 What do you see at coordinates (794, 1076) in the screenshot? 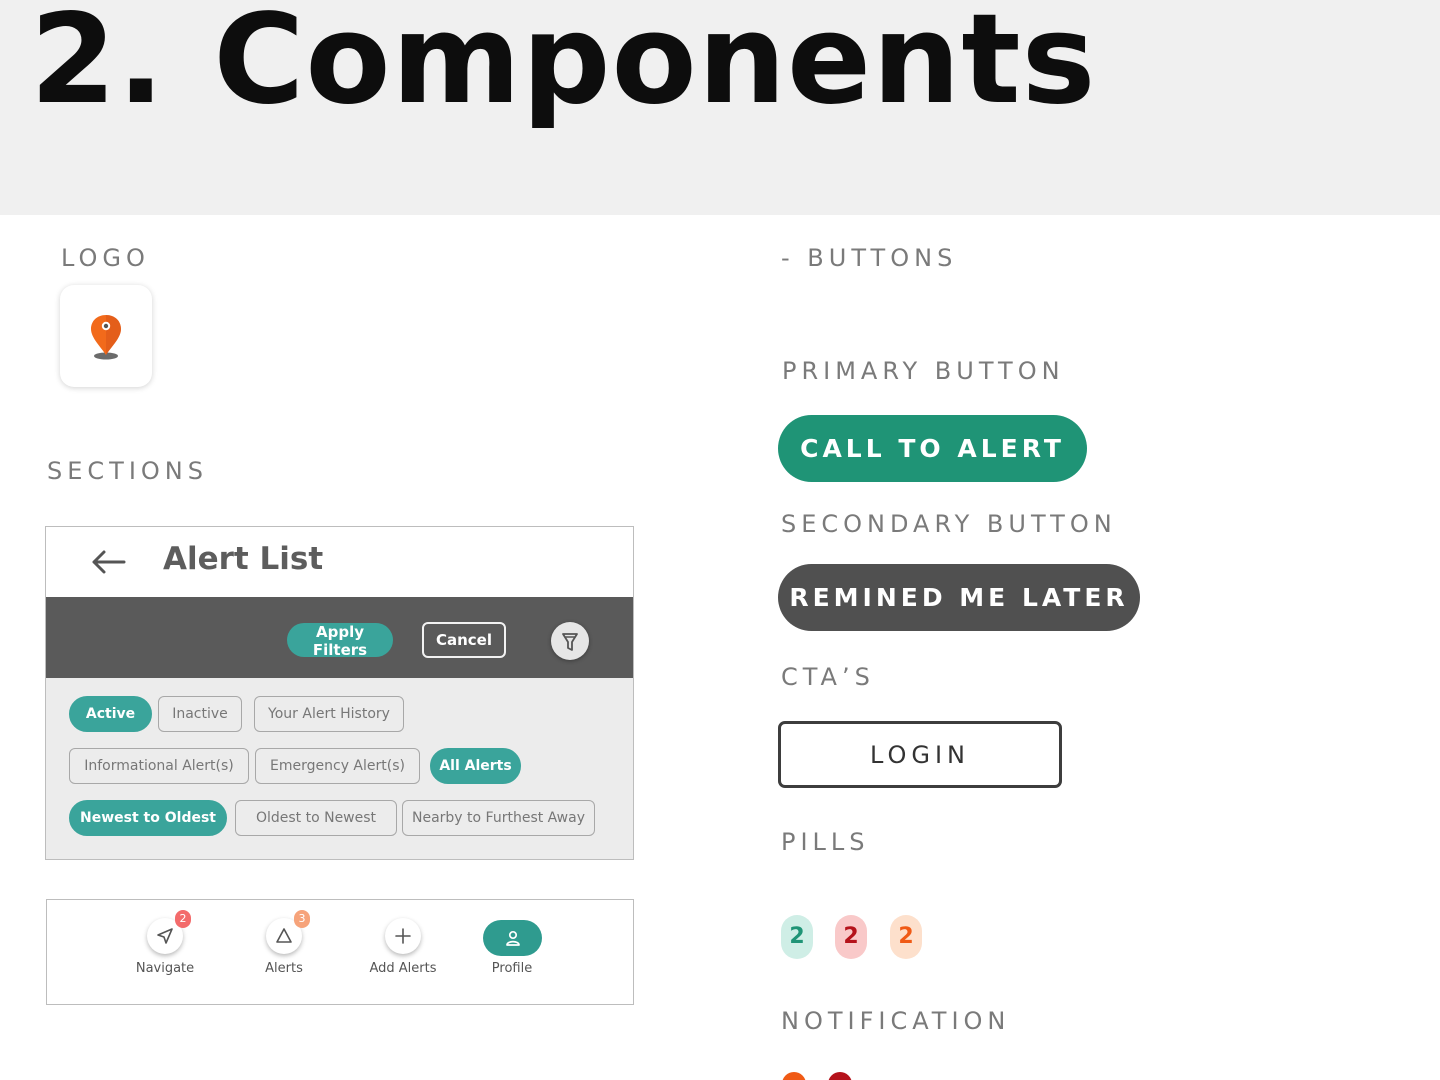
I see `notification-dot-orange` at bounding box center [794, 1076].